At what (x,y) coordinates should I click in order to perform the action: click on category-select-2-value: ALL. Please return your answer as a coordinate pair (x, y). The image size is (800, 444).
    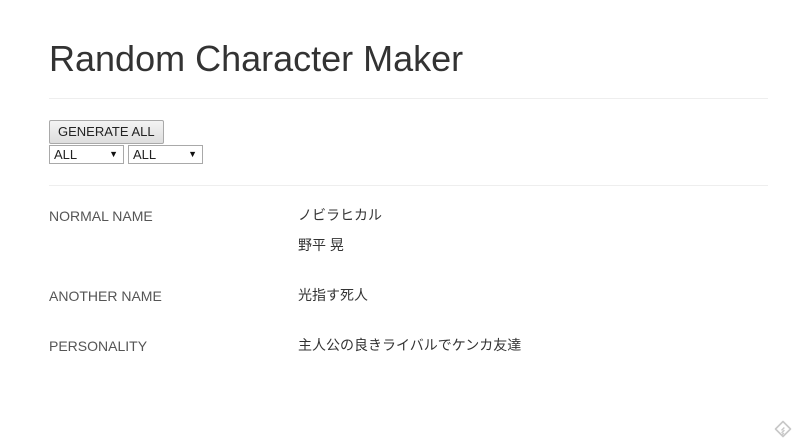
    Looking at the image, I should click on (145, 154).